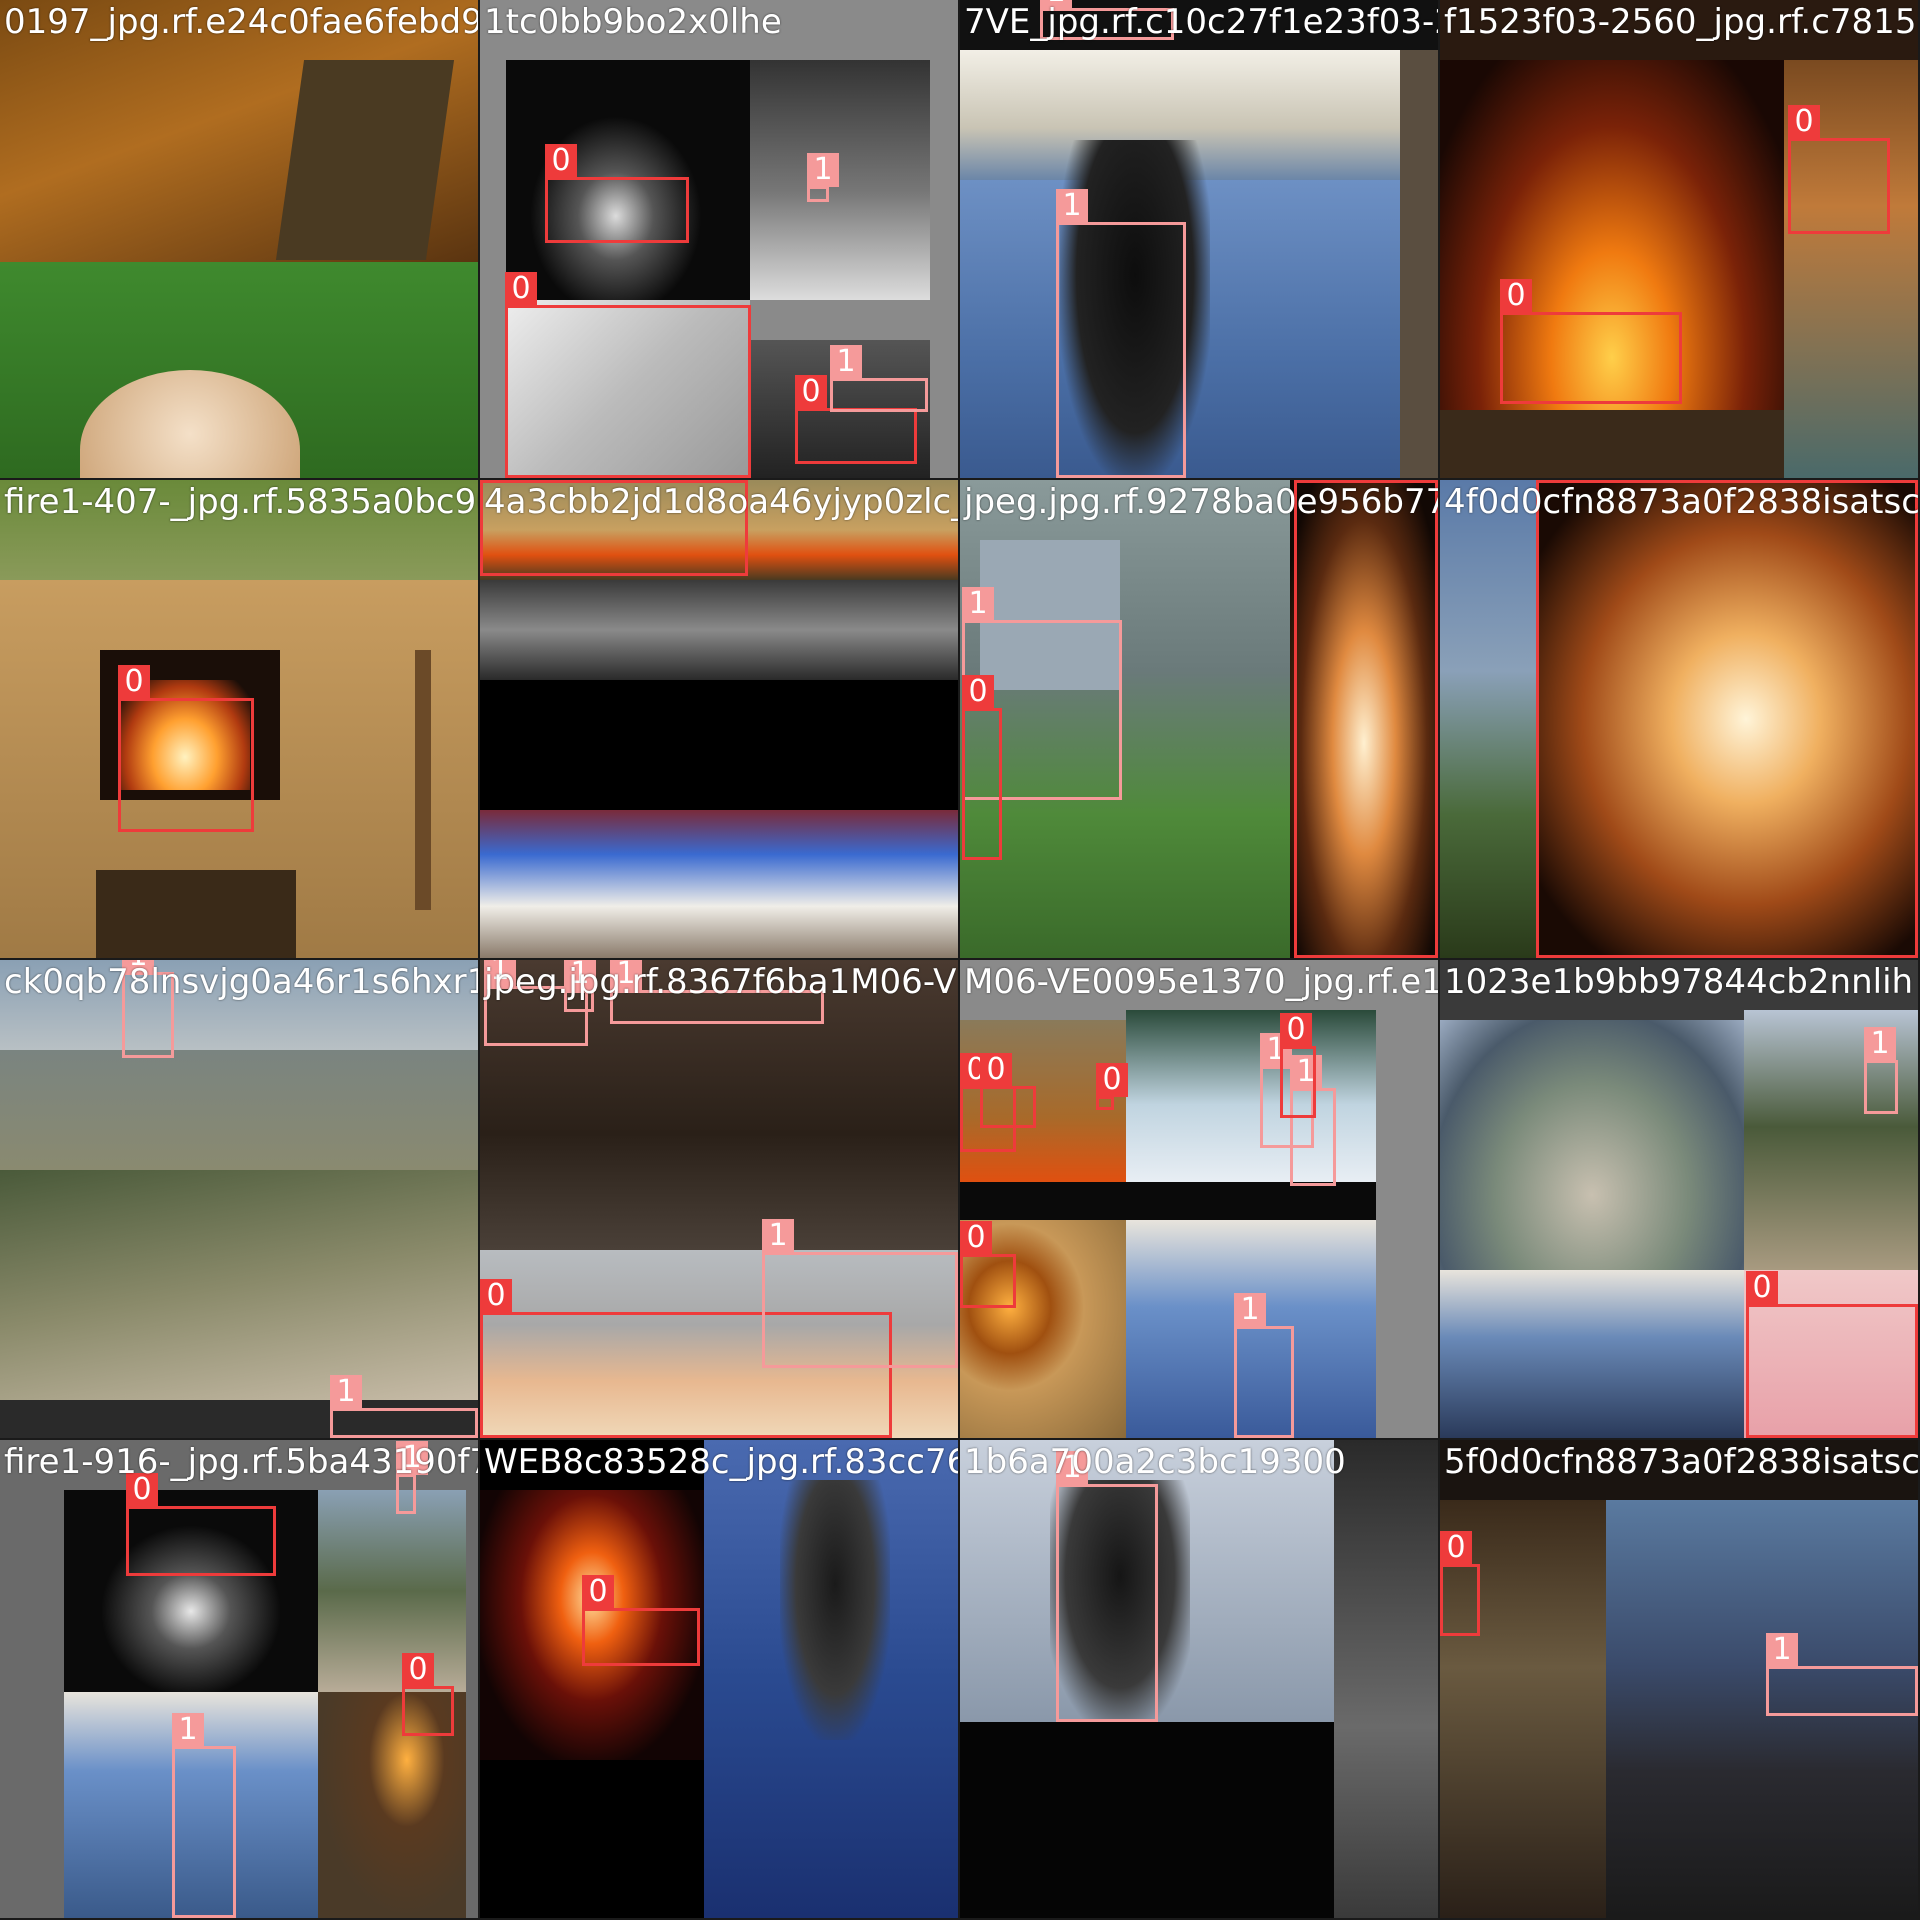 Image resolution: width=1920 pixels, height=1920 pixels. What do you see at coordinates (1681, 1462) in the screenshot?
I see `tile-title: 5f0d0cfn8873a0f2838isatschp` at bounding box center [1681, 1462].